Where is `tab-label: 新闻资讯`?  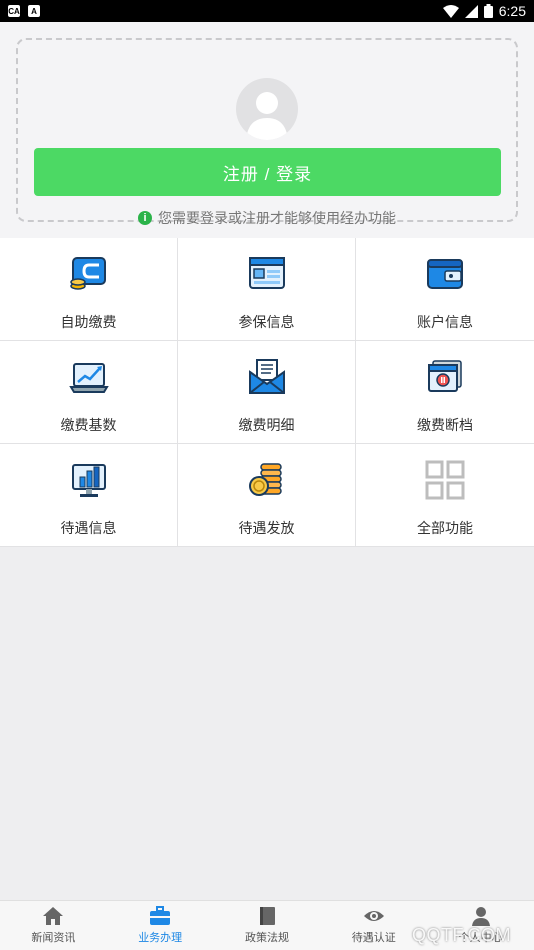
tab-label: 新闻资讯 is located at coordinates (53, 938).